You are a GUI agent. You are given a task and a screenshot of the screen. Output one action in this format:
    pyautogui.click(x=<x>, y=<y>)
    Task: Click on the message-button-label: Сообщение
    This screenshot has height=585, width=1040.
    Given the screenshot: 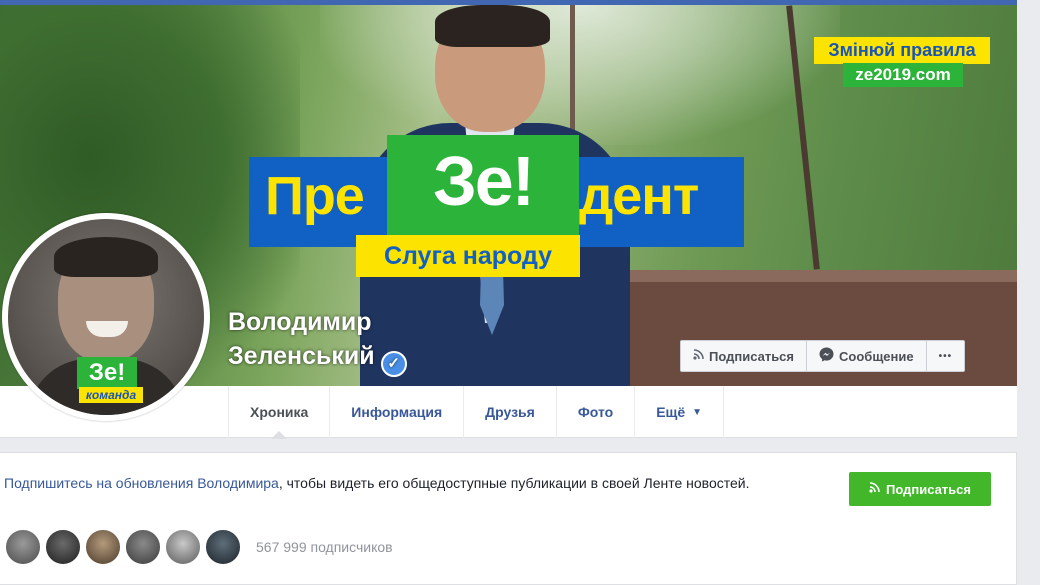 What is the action you would take?
    pyautogui.click(x=876, y=356)
    